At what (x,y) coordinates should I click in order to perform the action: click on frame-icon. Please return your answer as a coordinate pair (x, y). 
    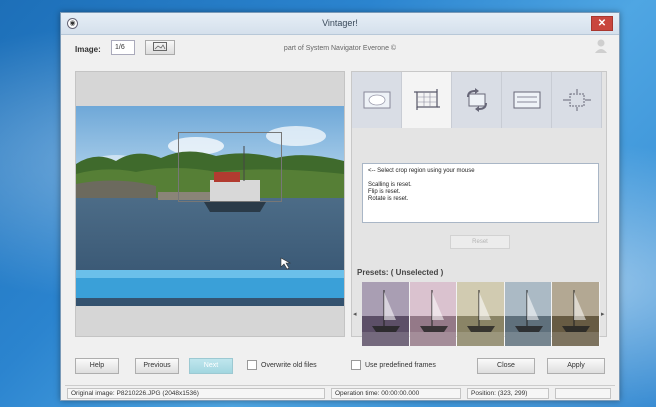
    Looking at the image, I should click on (526, 100).